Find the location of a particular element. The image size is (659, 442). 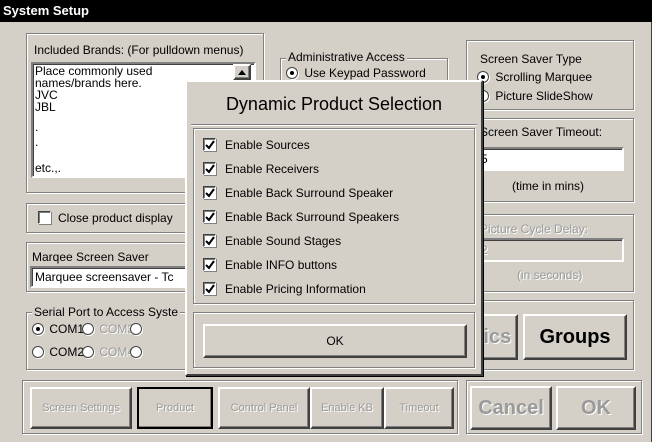

picture-slideshow-radio: Picture SlideShow is located at coordinates (535, 96).